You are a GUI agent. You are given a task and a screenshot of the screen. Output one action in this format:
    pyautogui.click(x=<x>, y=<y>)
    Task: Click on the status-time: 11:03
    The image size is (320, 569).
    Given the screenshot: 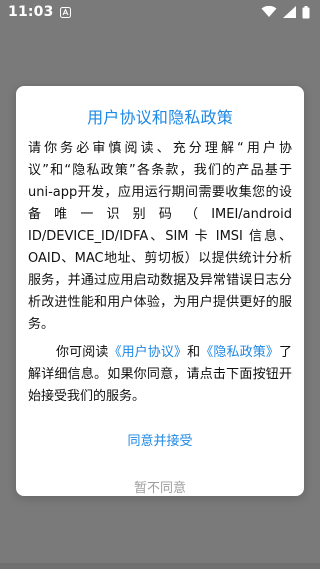 What is the action you would take?
    pyautogui.click(x=31, y=12)
    